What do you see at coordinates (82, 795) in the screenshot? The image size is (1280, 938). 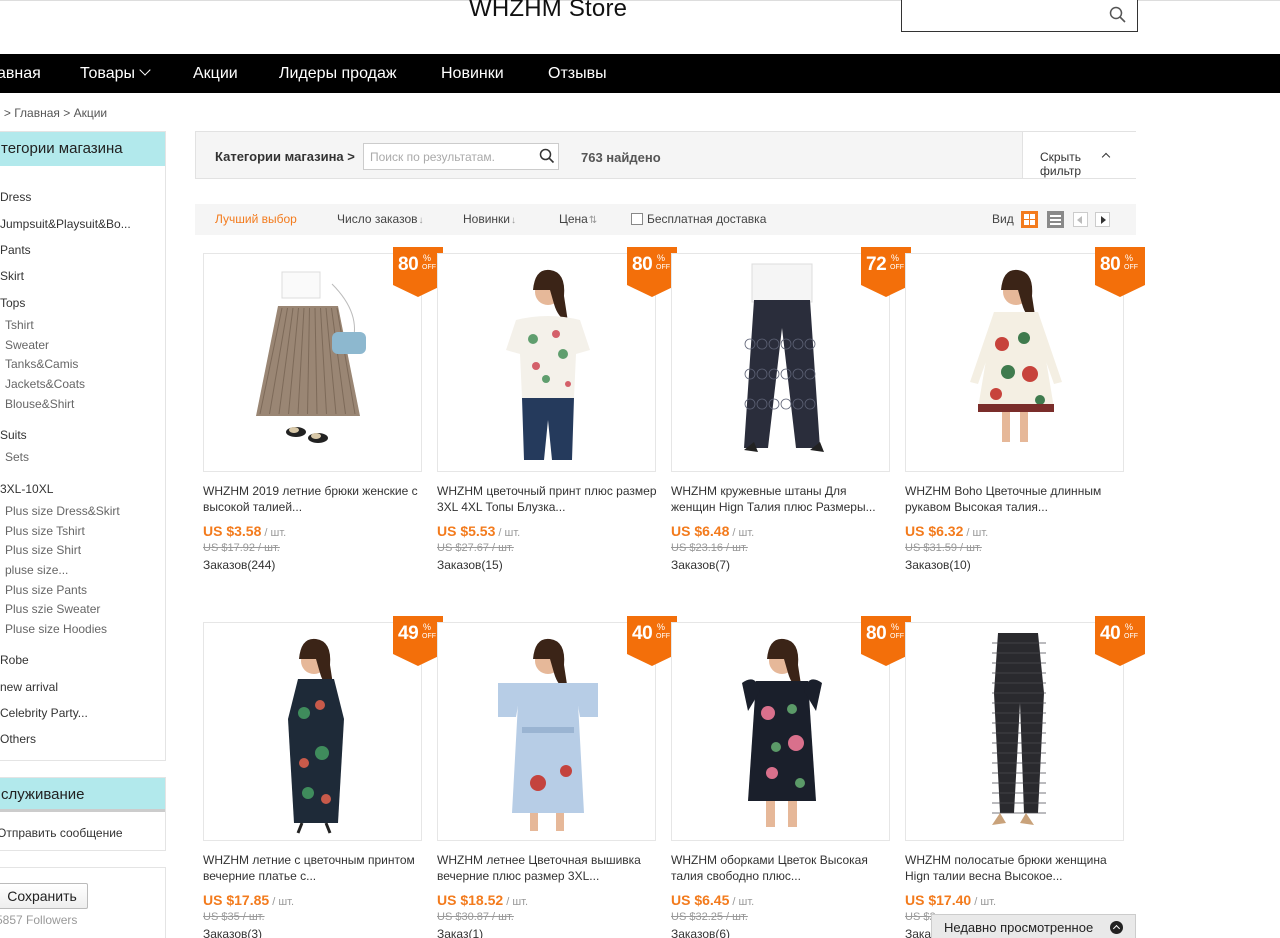 I see `service-heading: служивание` at bounding box center [82, 795].